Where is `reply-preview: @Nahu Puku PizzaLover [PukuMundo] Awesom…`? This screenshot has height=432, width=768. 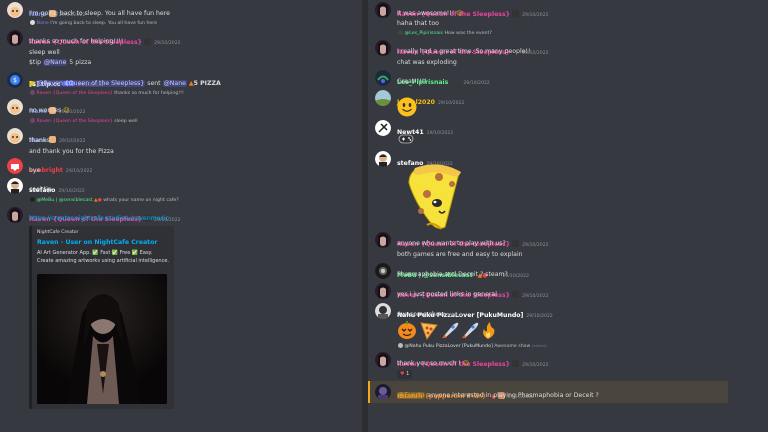
reply-preview: @Nahu Puku PizzaLover [PukuMundo] Awesom… is located at coordinates (472, 346).